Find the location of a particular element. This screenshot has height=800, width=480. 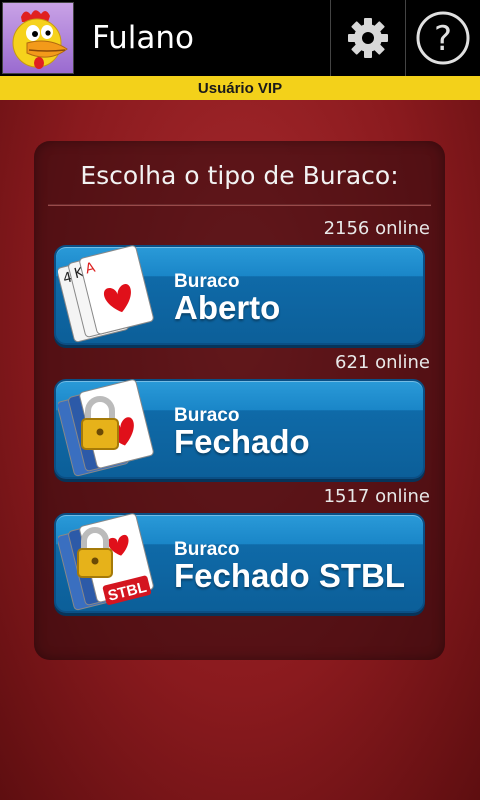

help-button: ? is located at coordinates (443, 38).